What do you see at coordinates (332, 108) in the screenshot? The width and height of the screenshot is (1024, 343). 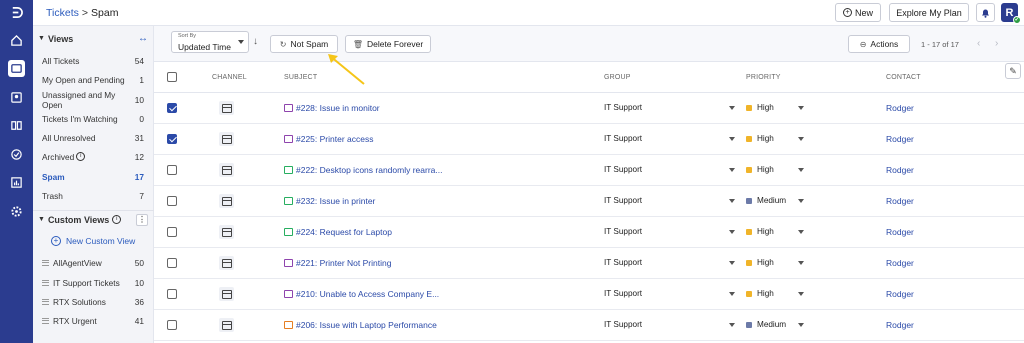 I see `ticket-subject-link: #228: Issue in monitor` at bounding box center [332, 108].